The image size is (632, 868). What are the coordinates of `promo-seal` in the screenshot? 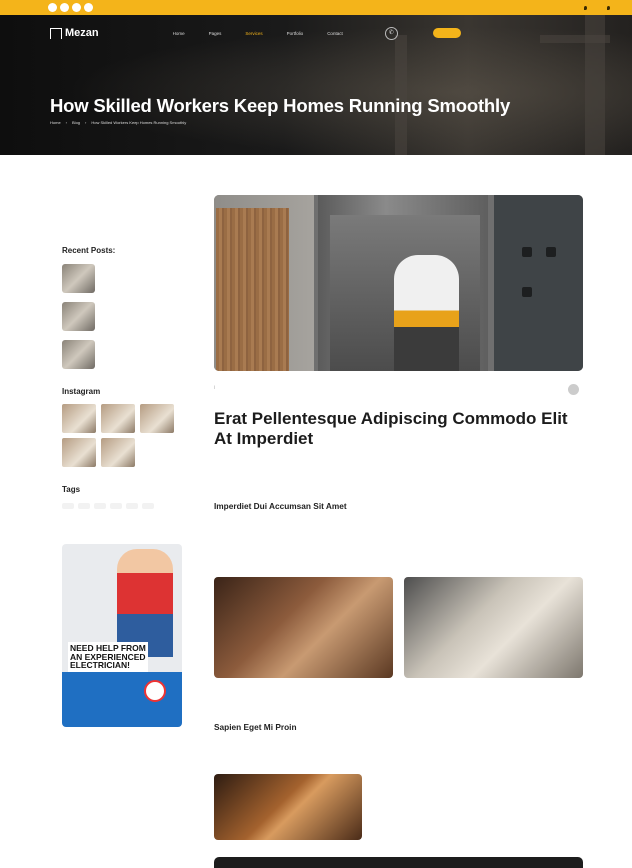 It's located at (155, 691).